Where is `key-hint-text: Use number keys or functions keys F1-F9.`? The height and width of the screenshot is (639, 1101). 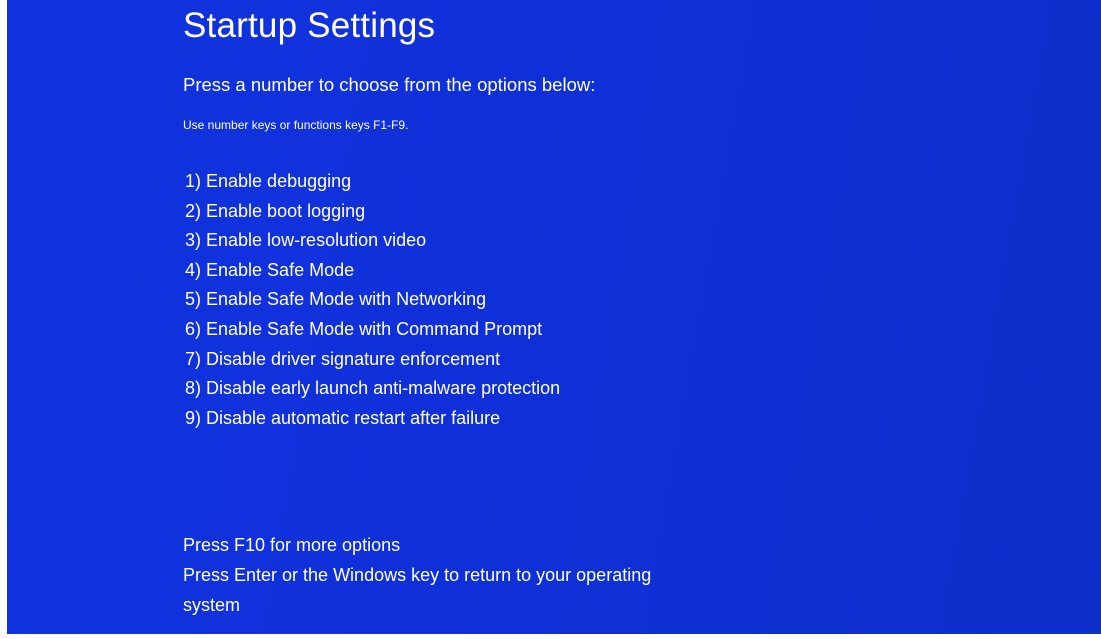
key-hint-text: Use number keys or functions keys F1-F9. is located at coordinates (296, 125).